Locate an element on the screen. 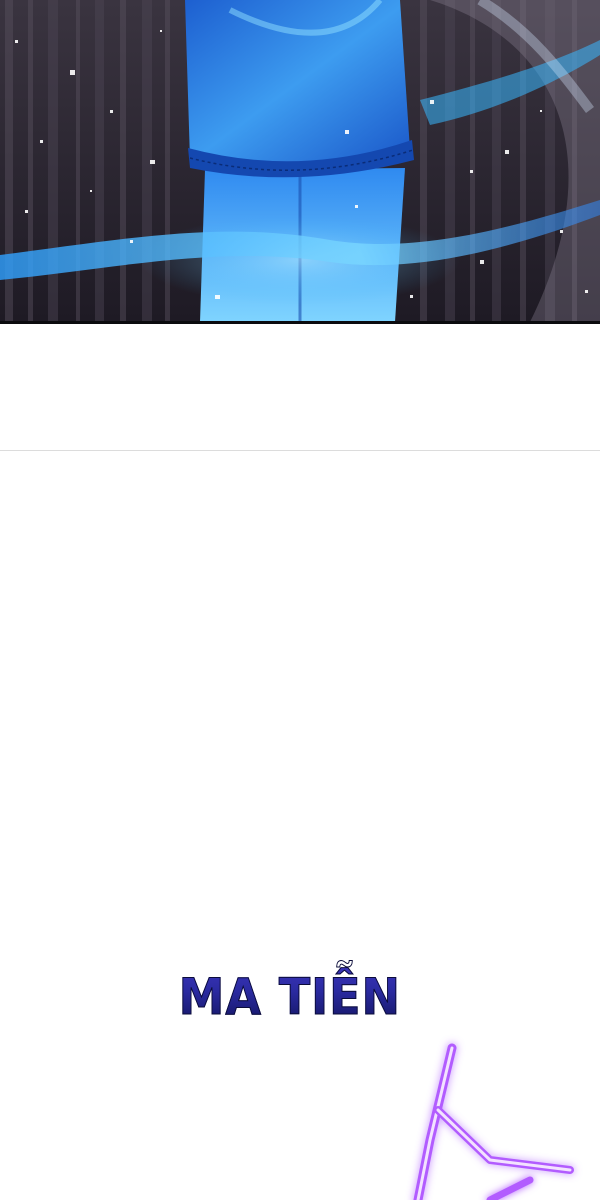 The width and height of the screenshot is (600, 1200). panel-border is located at coordinates (300, 322).